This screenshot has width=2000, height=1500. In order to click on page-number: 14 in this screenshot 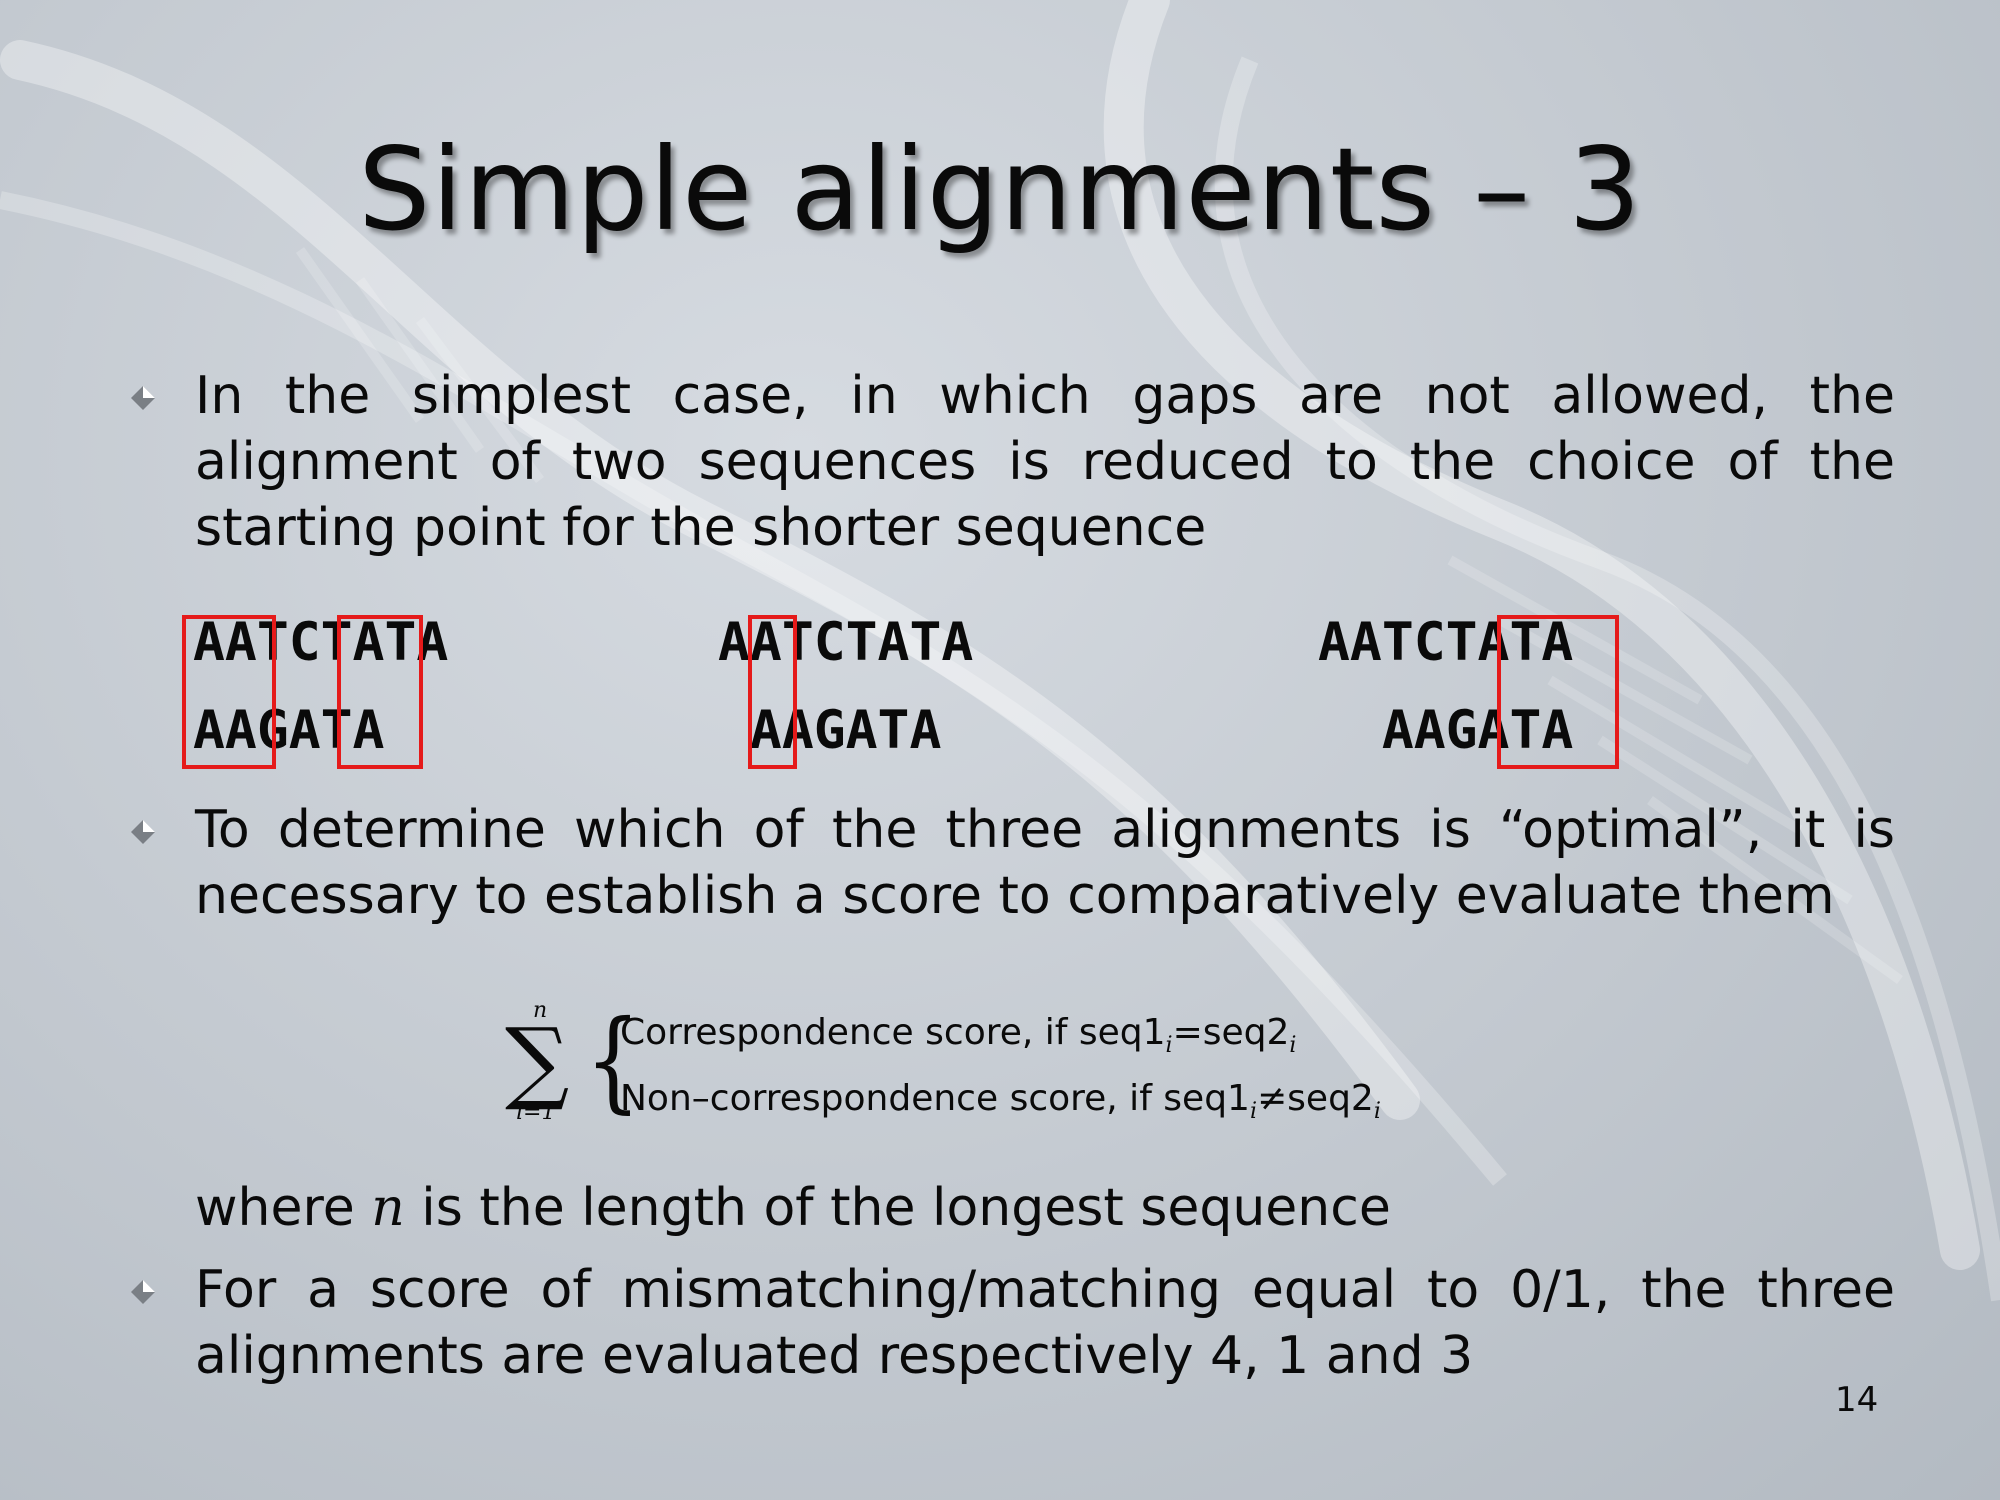, I will do `click(1857, 1400)`.